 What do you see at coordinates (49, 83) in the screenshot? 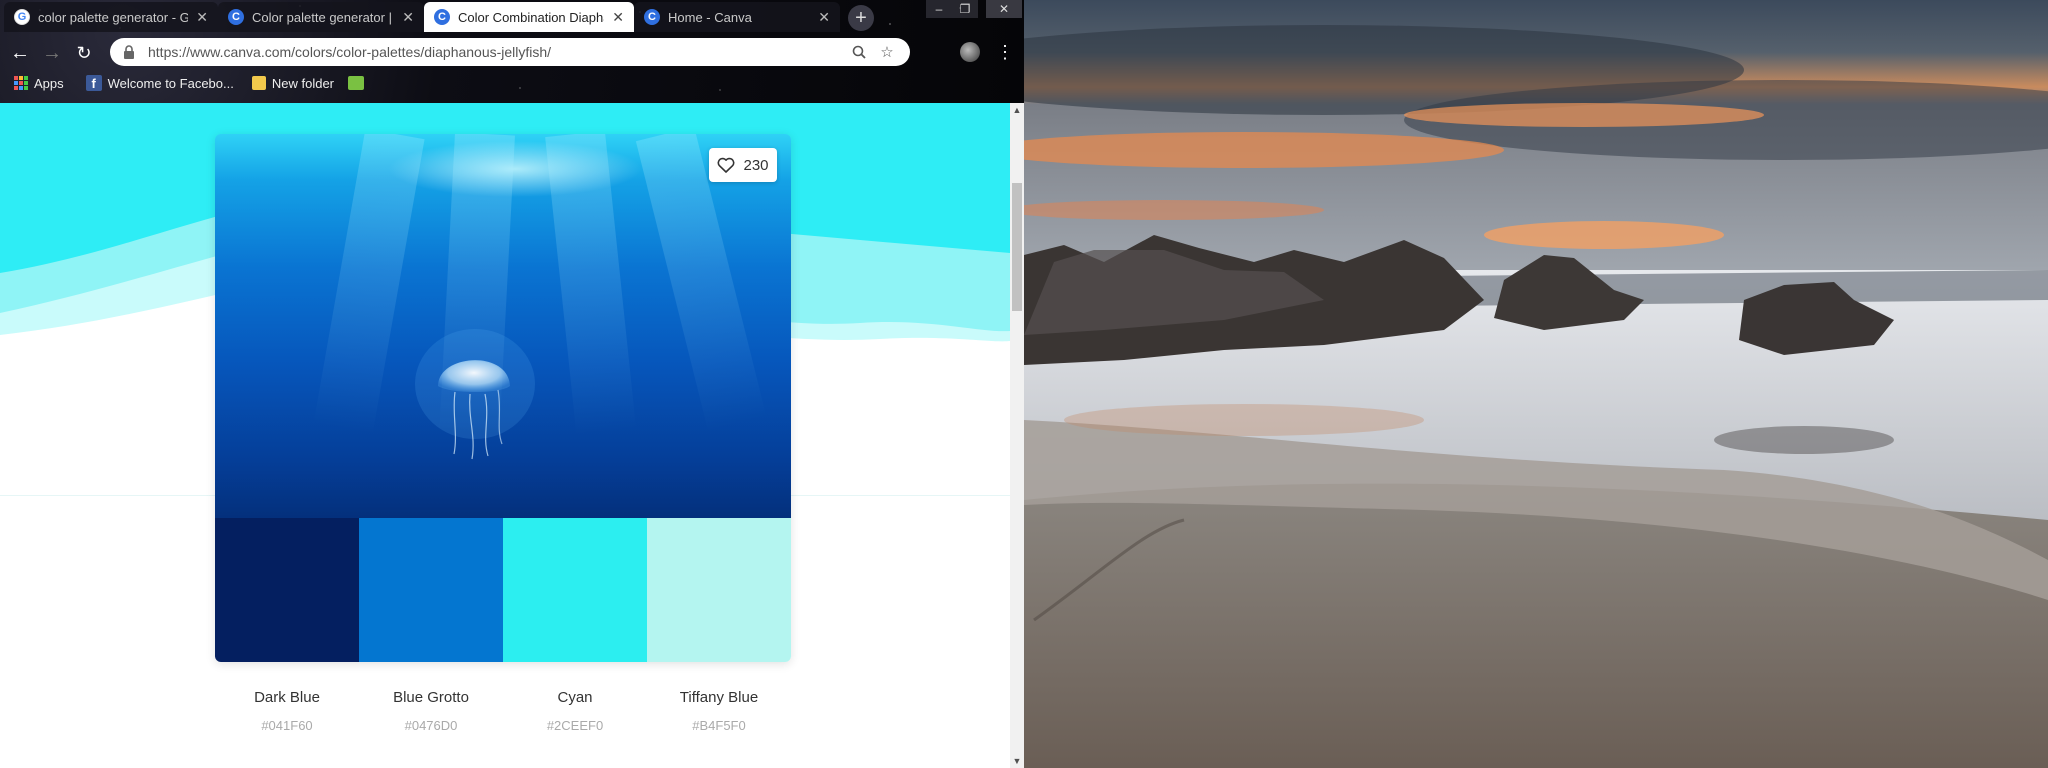
I see `bookmark-label: Apps` at bounding box center [49, 83].